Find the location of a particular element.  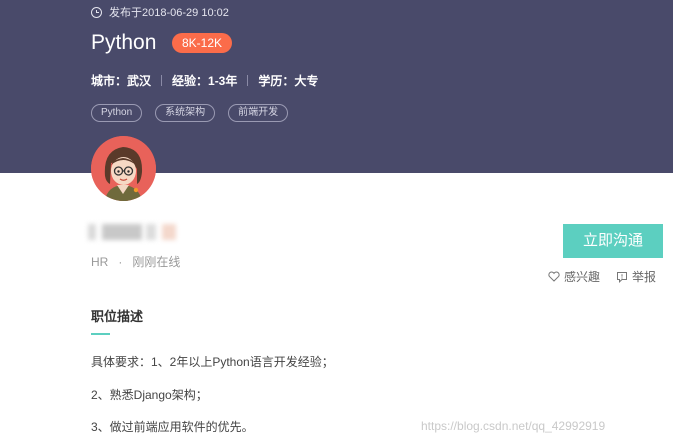

recruiter-avatar-illustration is located at coordinates (123, 168).